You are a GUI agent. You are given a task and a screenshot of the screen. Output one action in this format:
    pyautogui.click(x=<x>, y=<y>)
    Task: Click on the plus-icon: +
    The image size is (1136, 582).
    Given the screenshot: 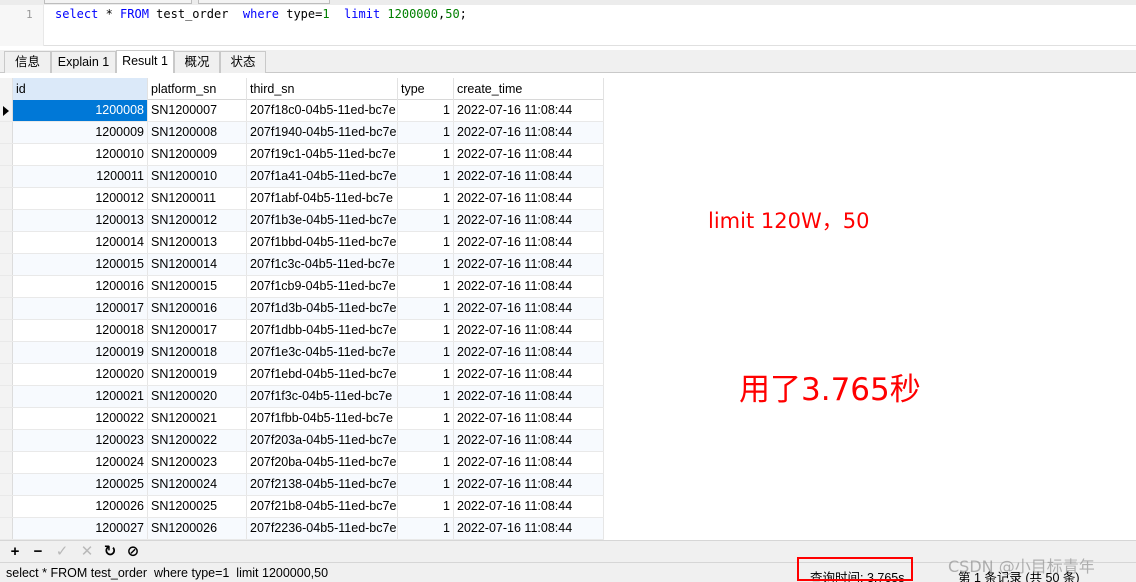 What is the action you would take?
    pyautogui.click(x=15, y=552)
    